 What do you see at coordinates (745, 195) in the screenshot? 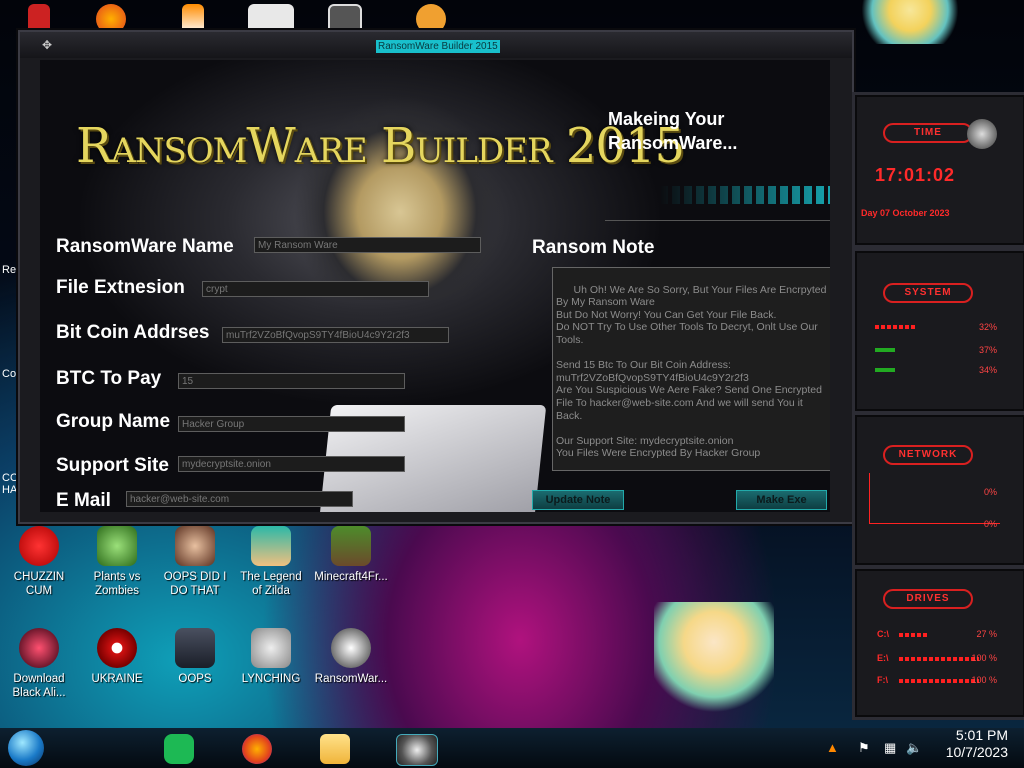
I see `progress-arrows` at bounding box center [745, 195].